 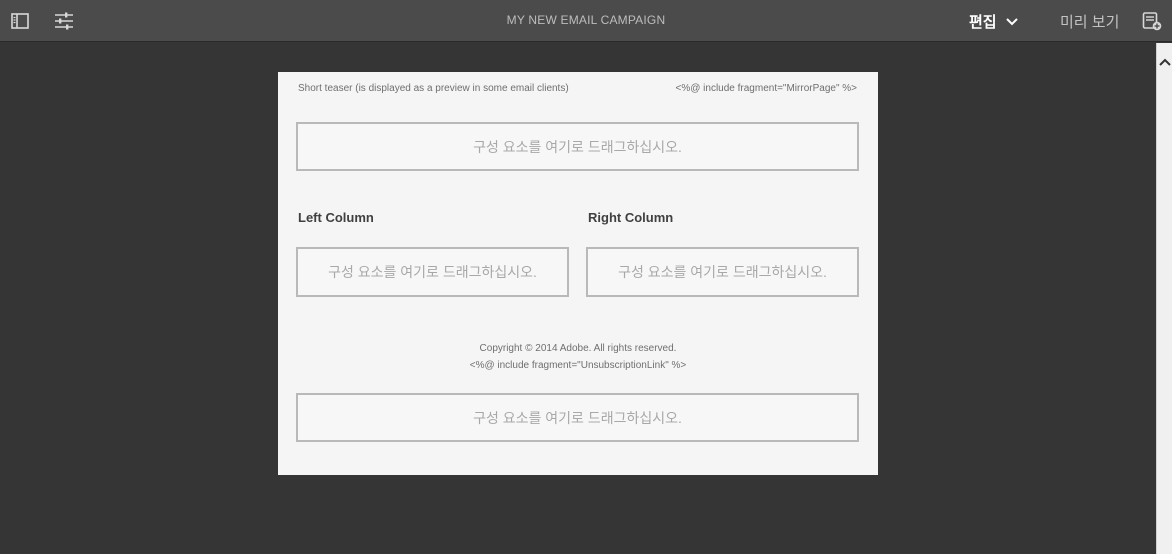 I want to click on mirror-page-fragment: <%@ include fragment="MirrorPage" %>, so click(x=766, y=88).